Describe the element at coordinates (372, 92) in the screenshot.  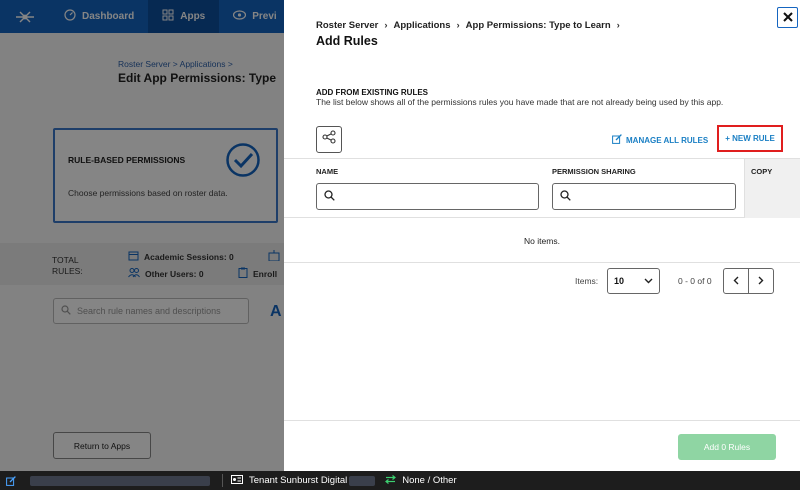
I see `section-title: ADD FROM EXISTING RULES` at that location.